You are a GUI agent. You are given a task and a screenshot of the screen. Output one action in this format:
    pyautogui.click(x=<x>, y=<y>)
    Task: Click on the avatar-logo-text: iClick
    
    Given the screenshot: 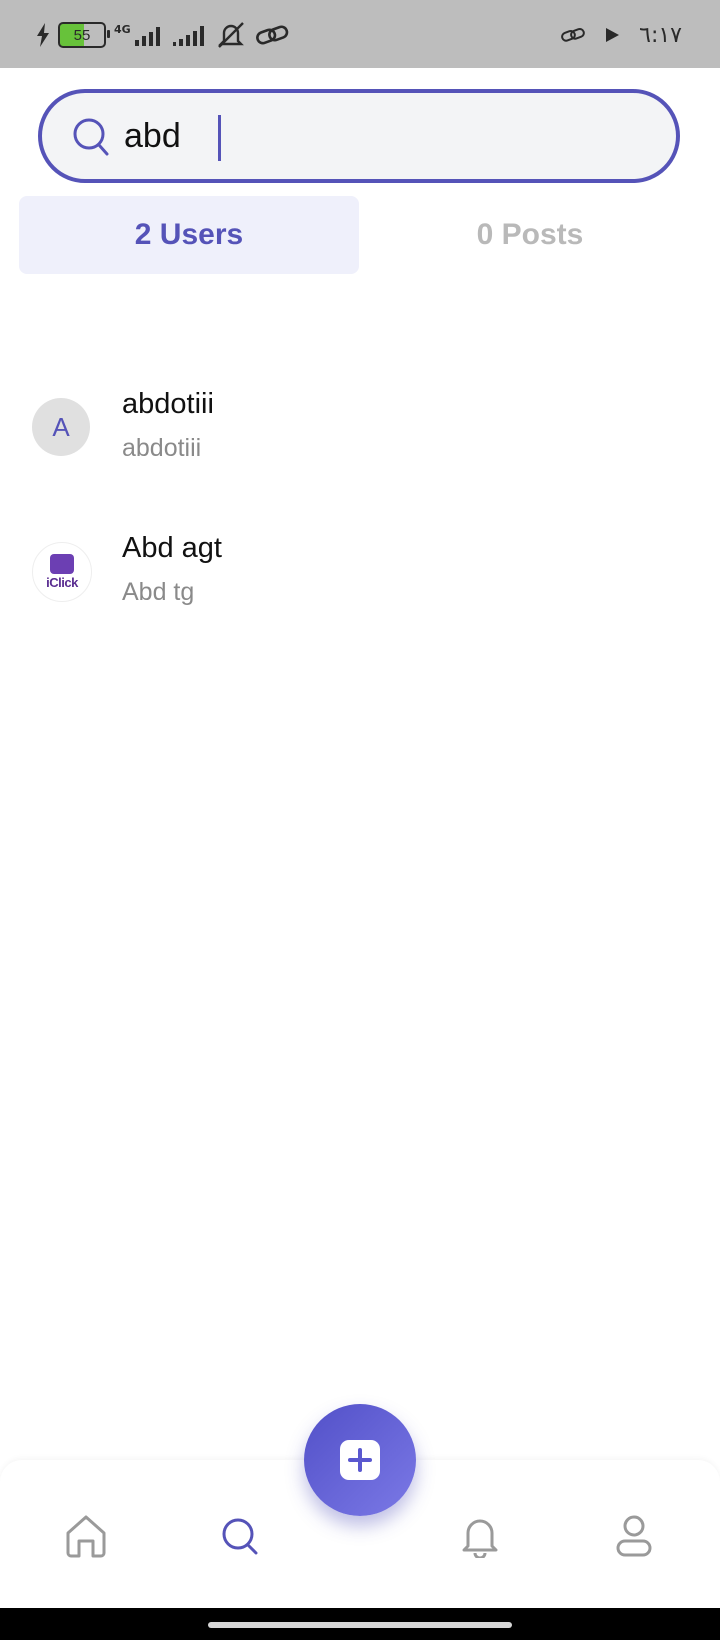 What is the action you would take?
    pyautogui.click(x=62, y=582)
    